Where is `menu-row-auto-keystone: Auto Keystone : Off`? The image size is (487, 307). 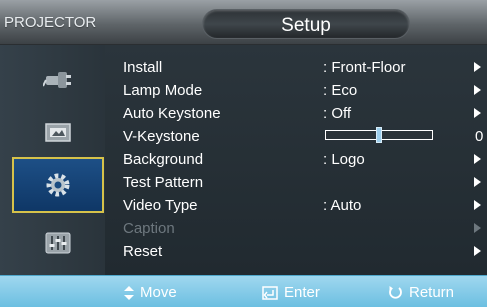
menu-row-auto-keystone: Auto Keystone : Off is located at coordinates (296, 112).